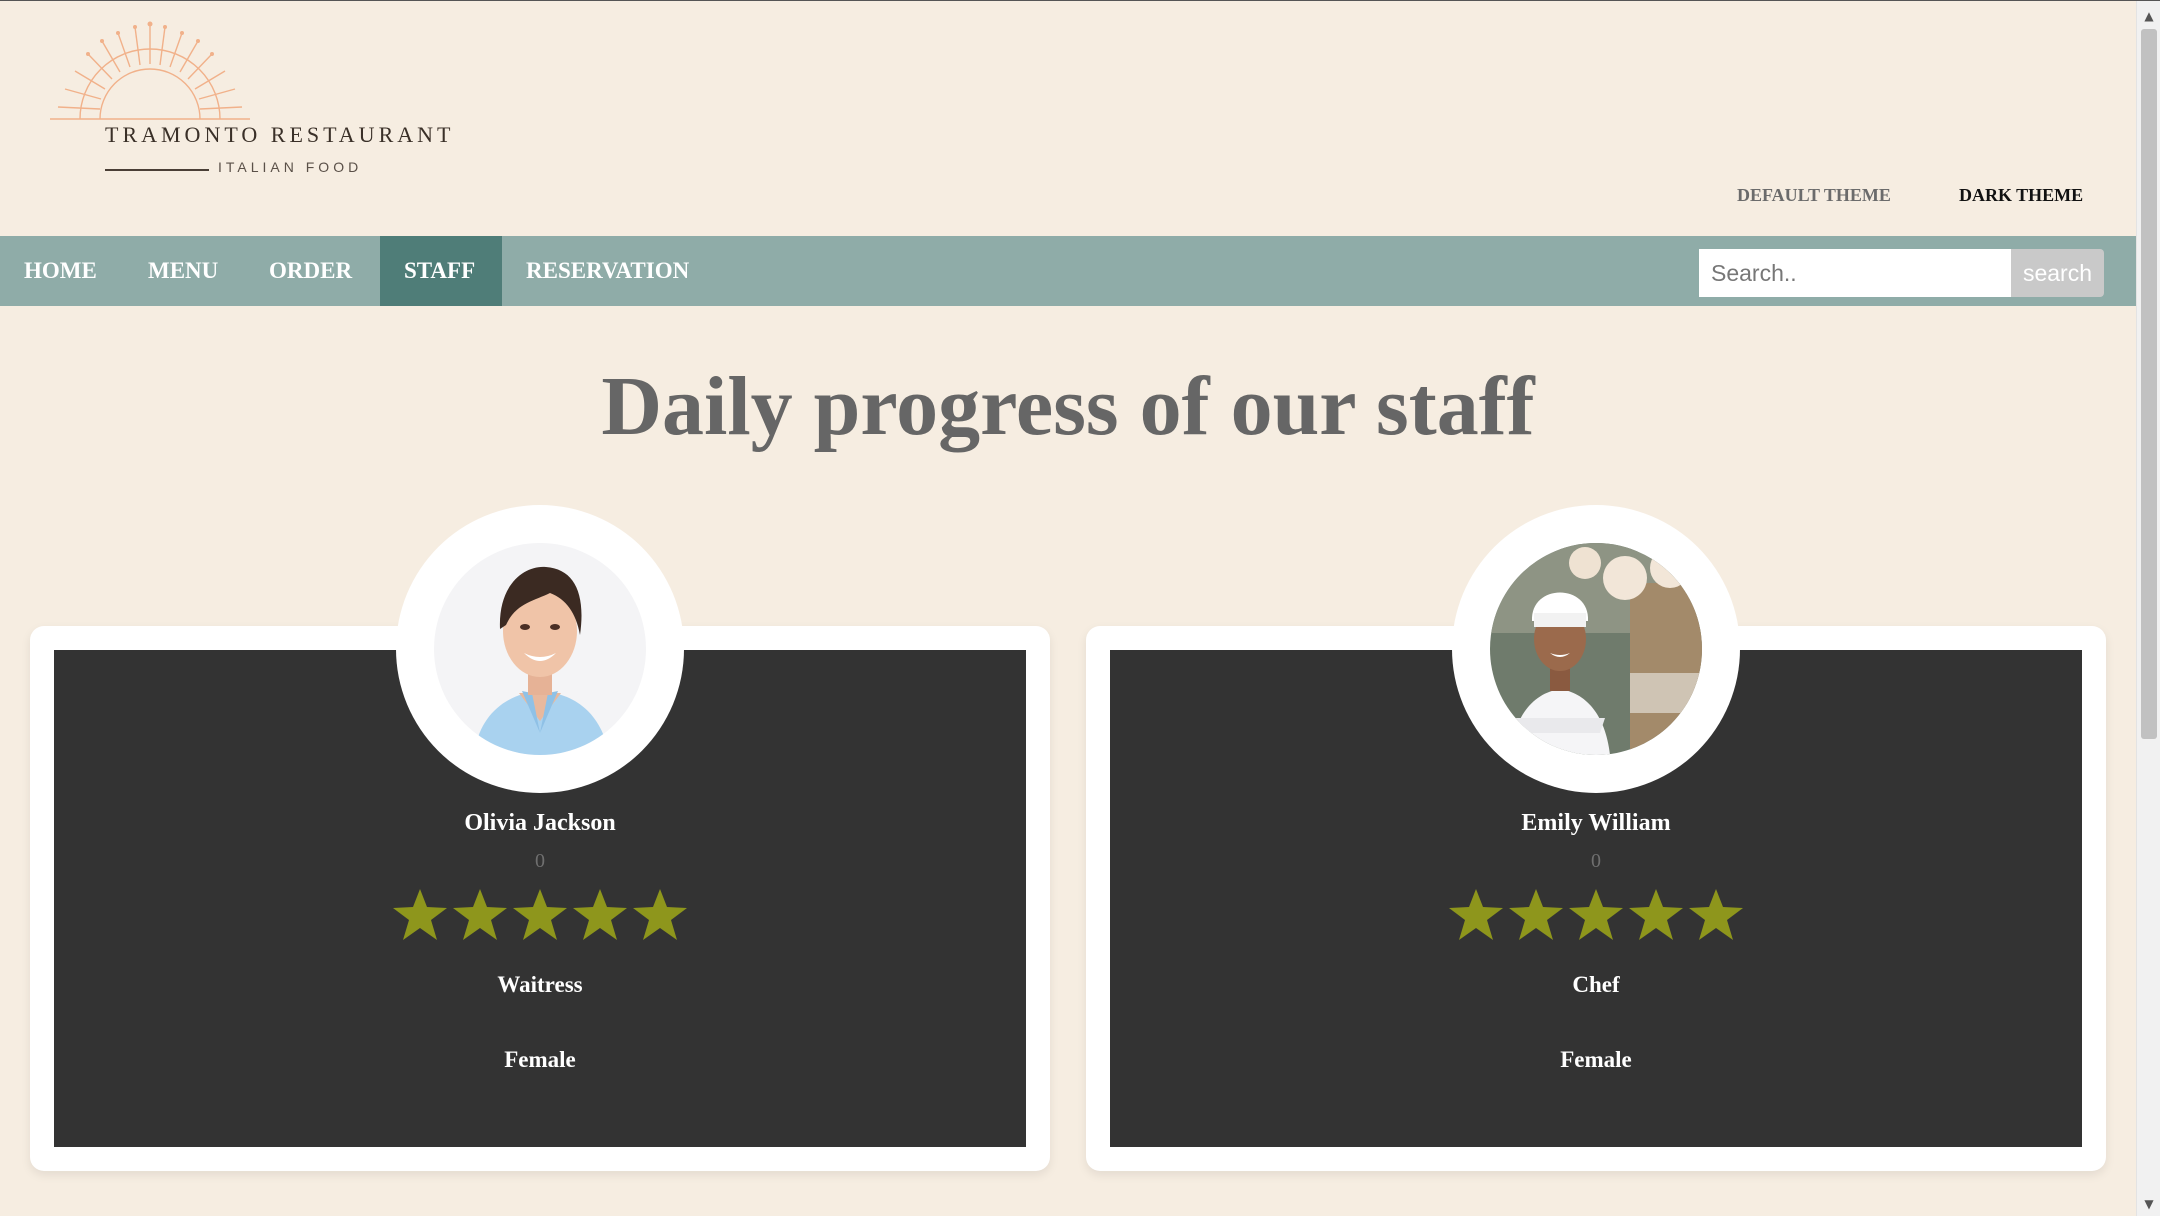  I want to click on logo-tagline: ITALIAN FOOD, so click(290, 167).